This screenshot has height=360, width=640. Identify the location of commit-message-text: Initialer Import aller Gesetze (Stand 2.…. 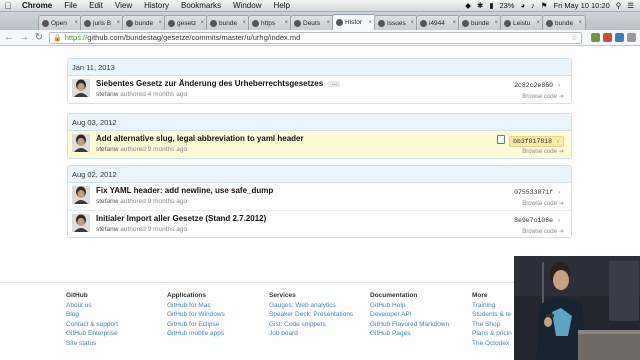
(181, 218).